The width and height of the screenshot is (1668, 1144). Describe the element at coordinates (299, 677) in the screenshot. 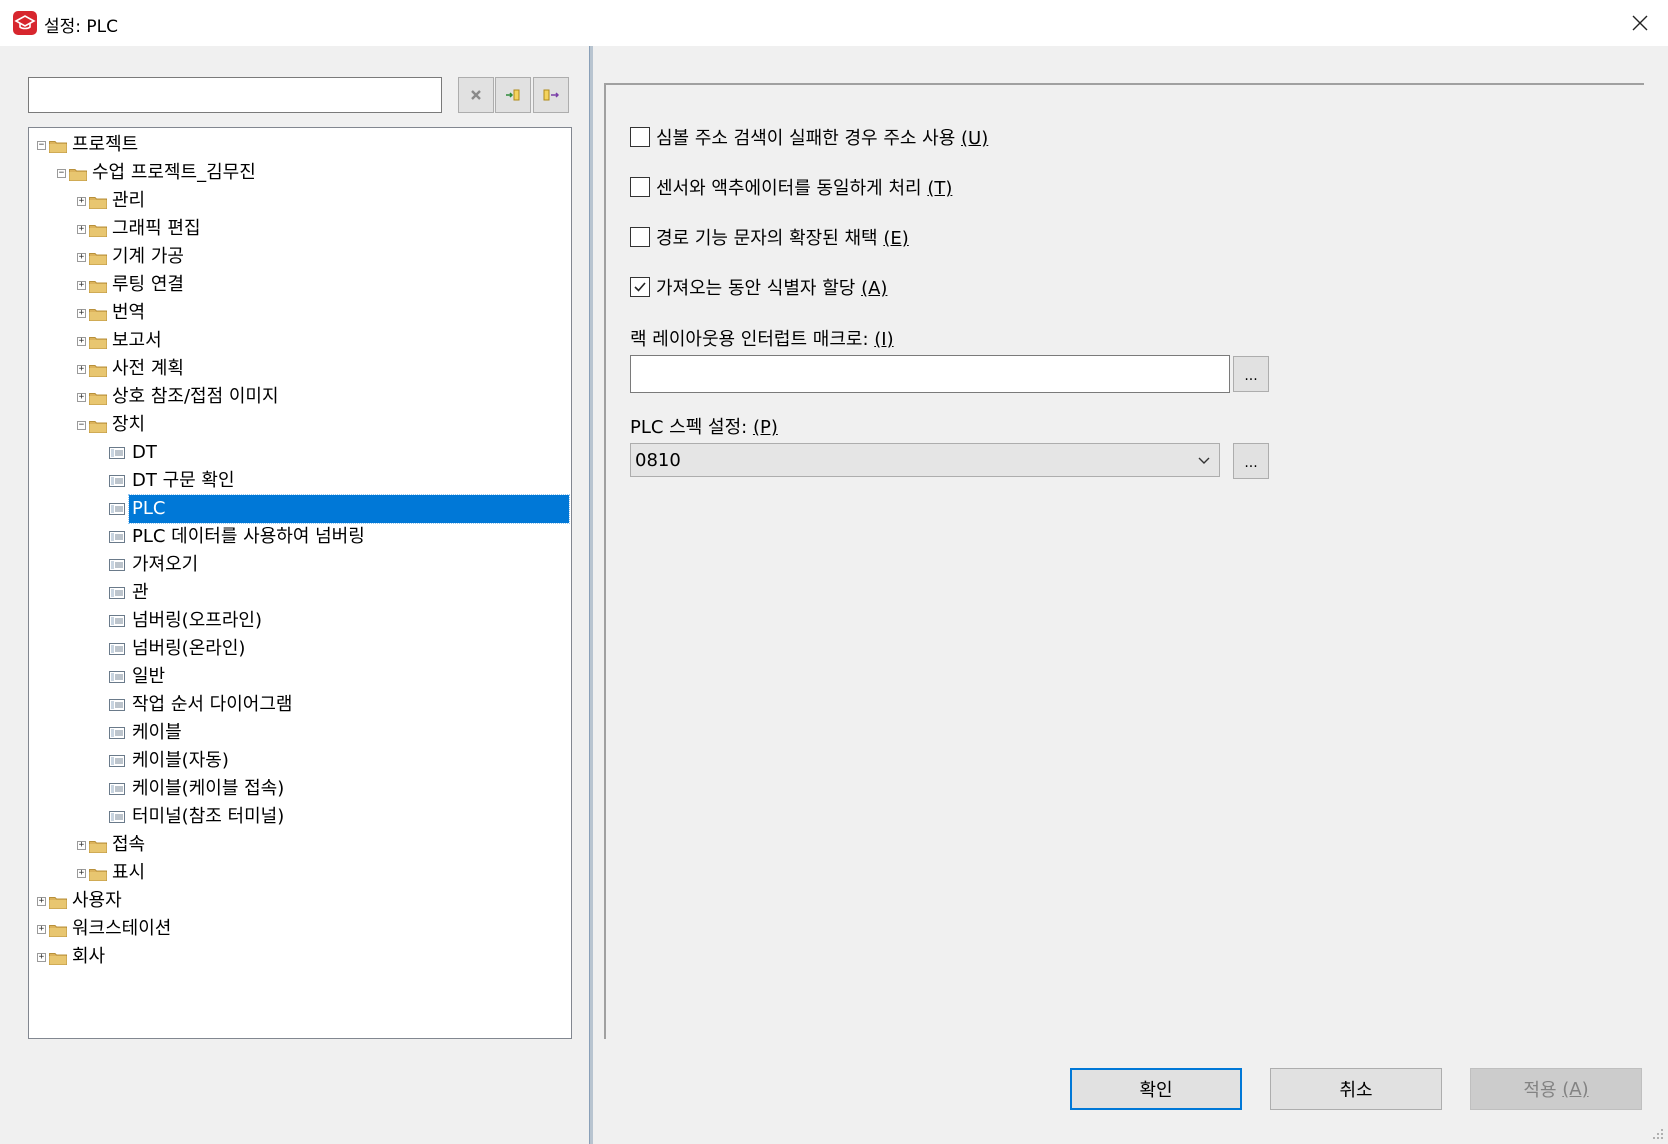

I see `tree-leaf-item: 일반` at that location.